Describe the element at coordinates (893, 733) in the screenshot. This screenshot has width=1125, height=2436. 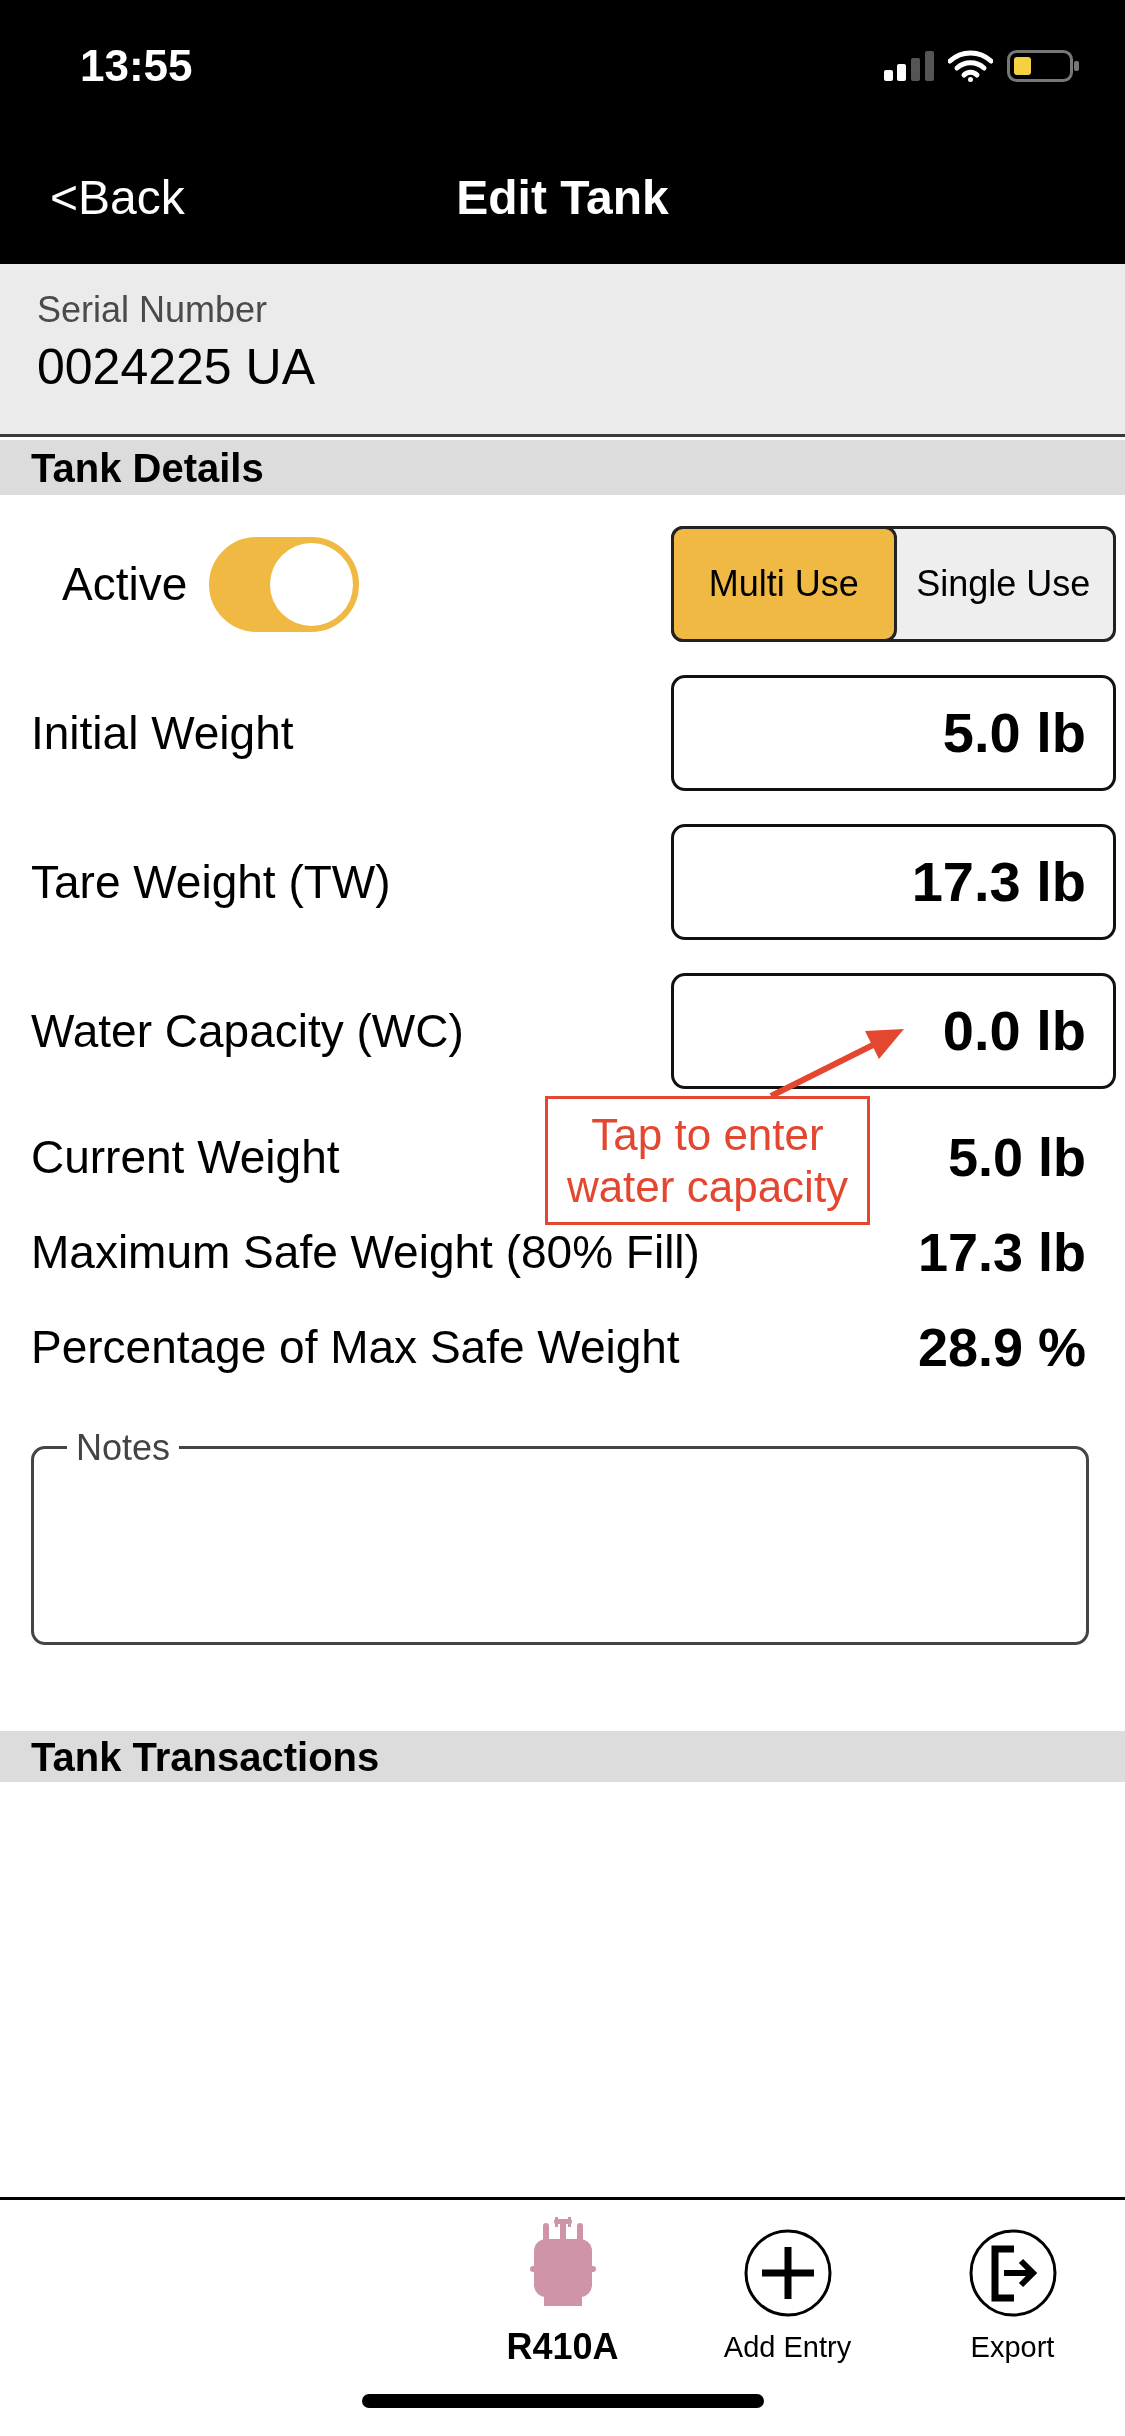
I see `input-field: 5.0 lb` at that location.